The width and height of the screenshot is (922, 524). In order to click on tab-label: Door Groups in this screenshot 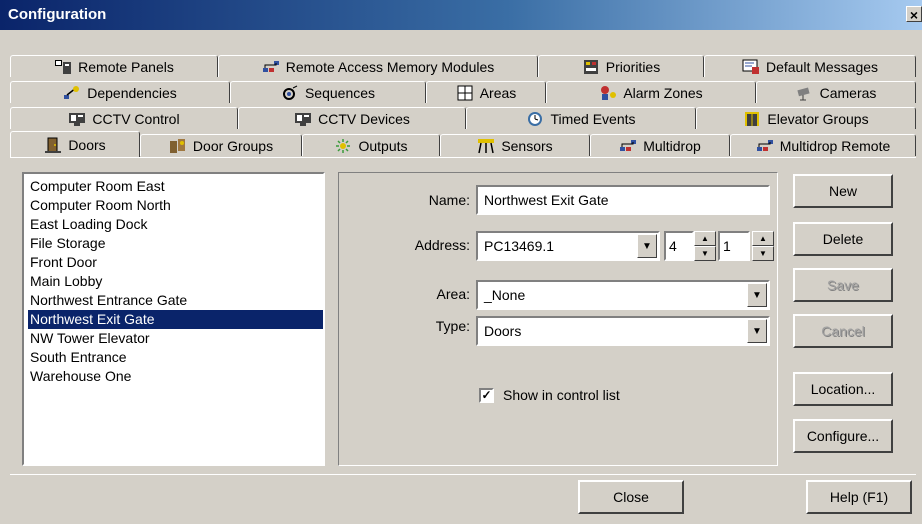, I will do `click(233, 145)`.